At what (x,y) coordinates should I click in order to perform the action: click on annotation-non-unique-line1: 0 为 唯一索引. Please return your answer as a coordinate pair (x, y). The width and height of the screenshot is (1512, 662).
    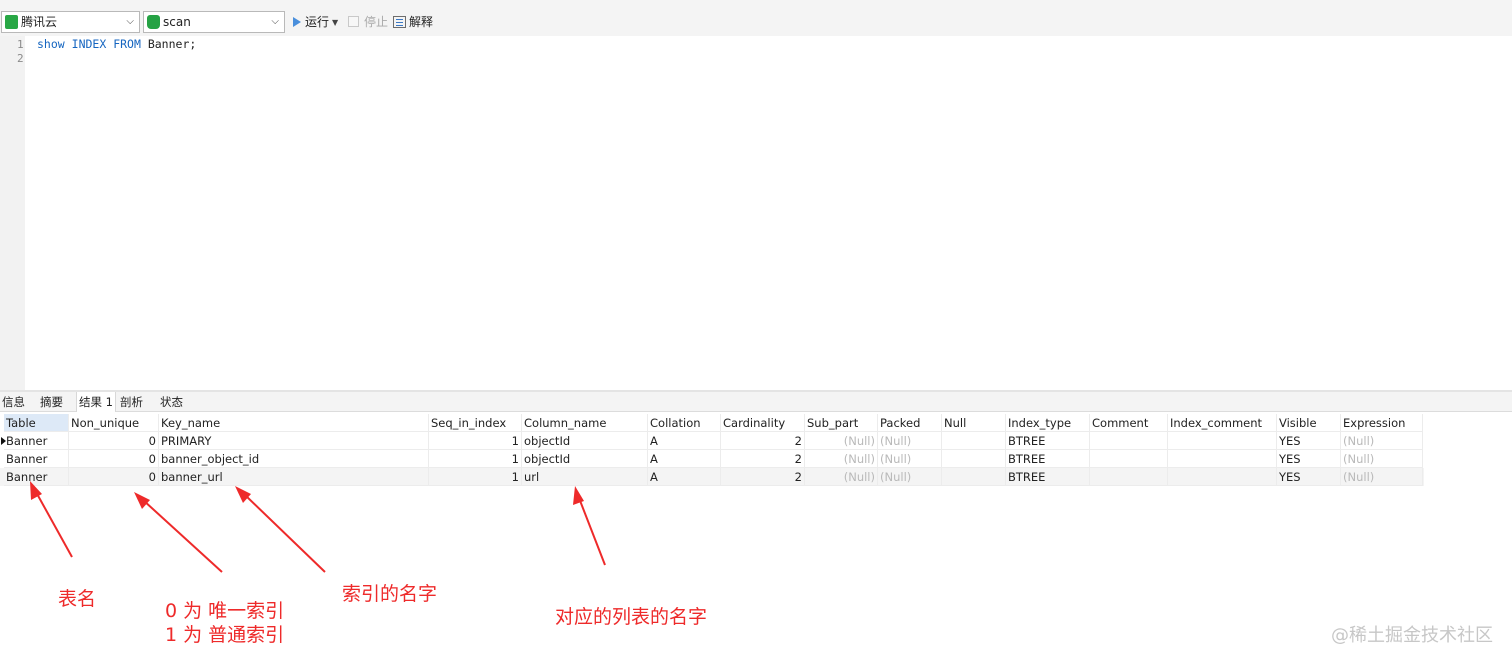
    Looking at the image, I should click on (225, 611).